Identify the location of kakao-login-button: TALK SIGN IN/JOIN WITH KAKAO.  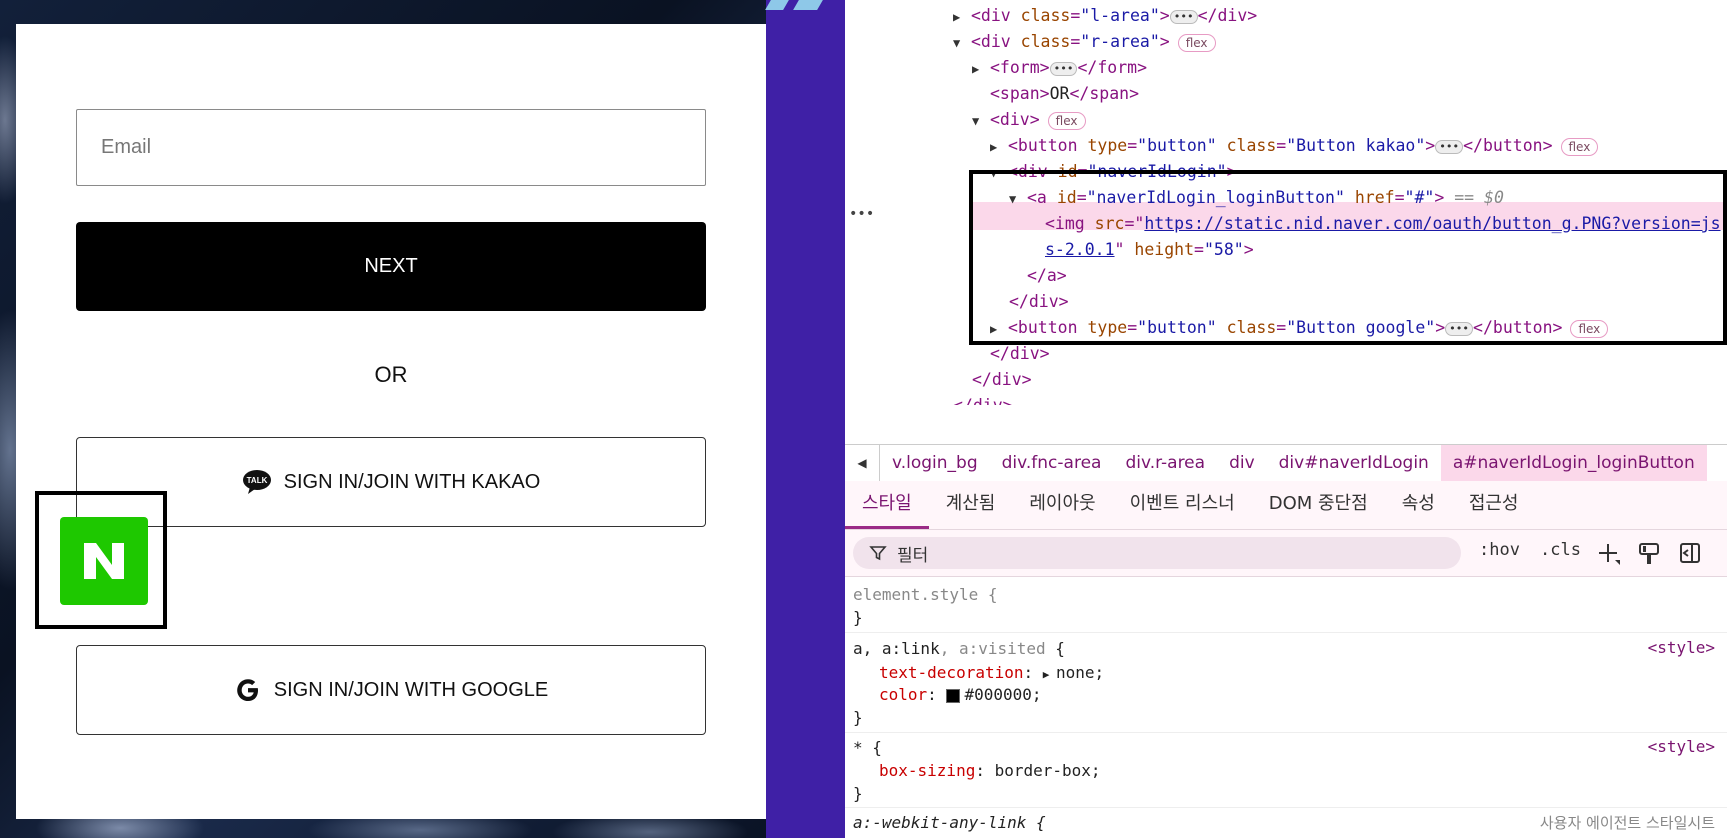
(391, 482).